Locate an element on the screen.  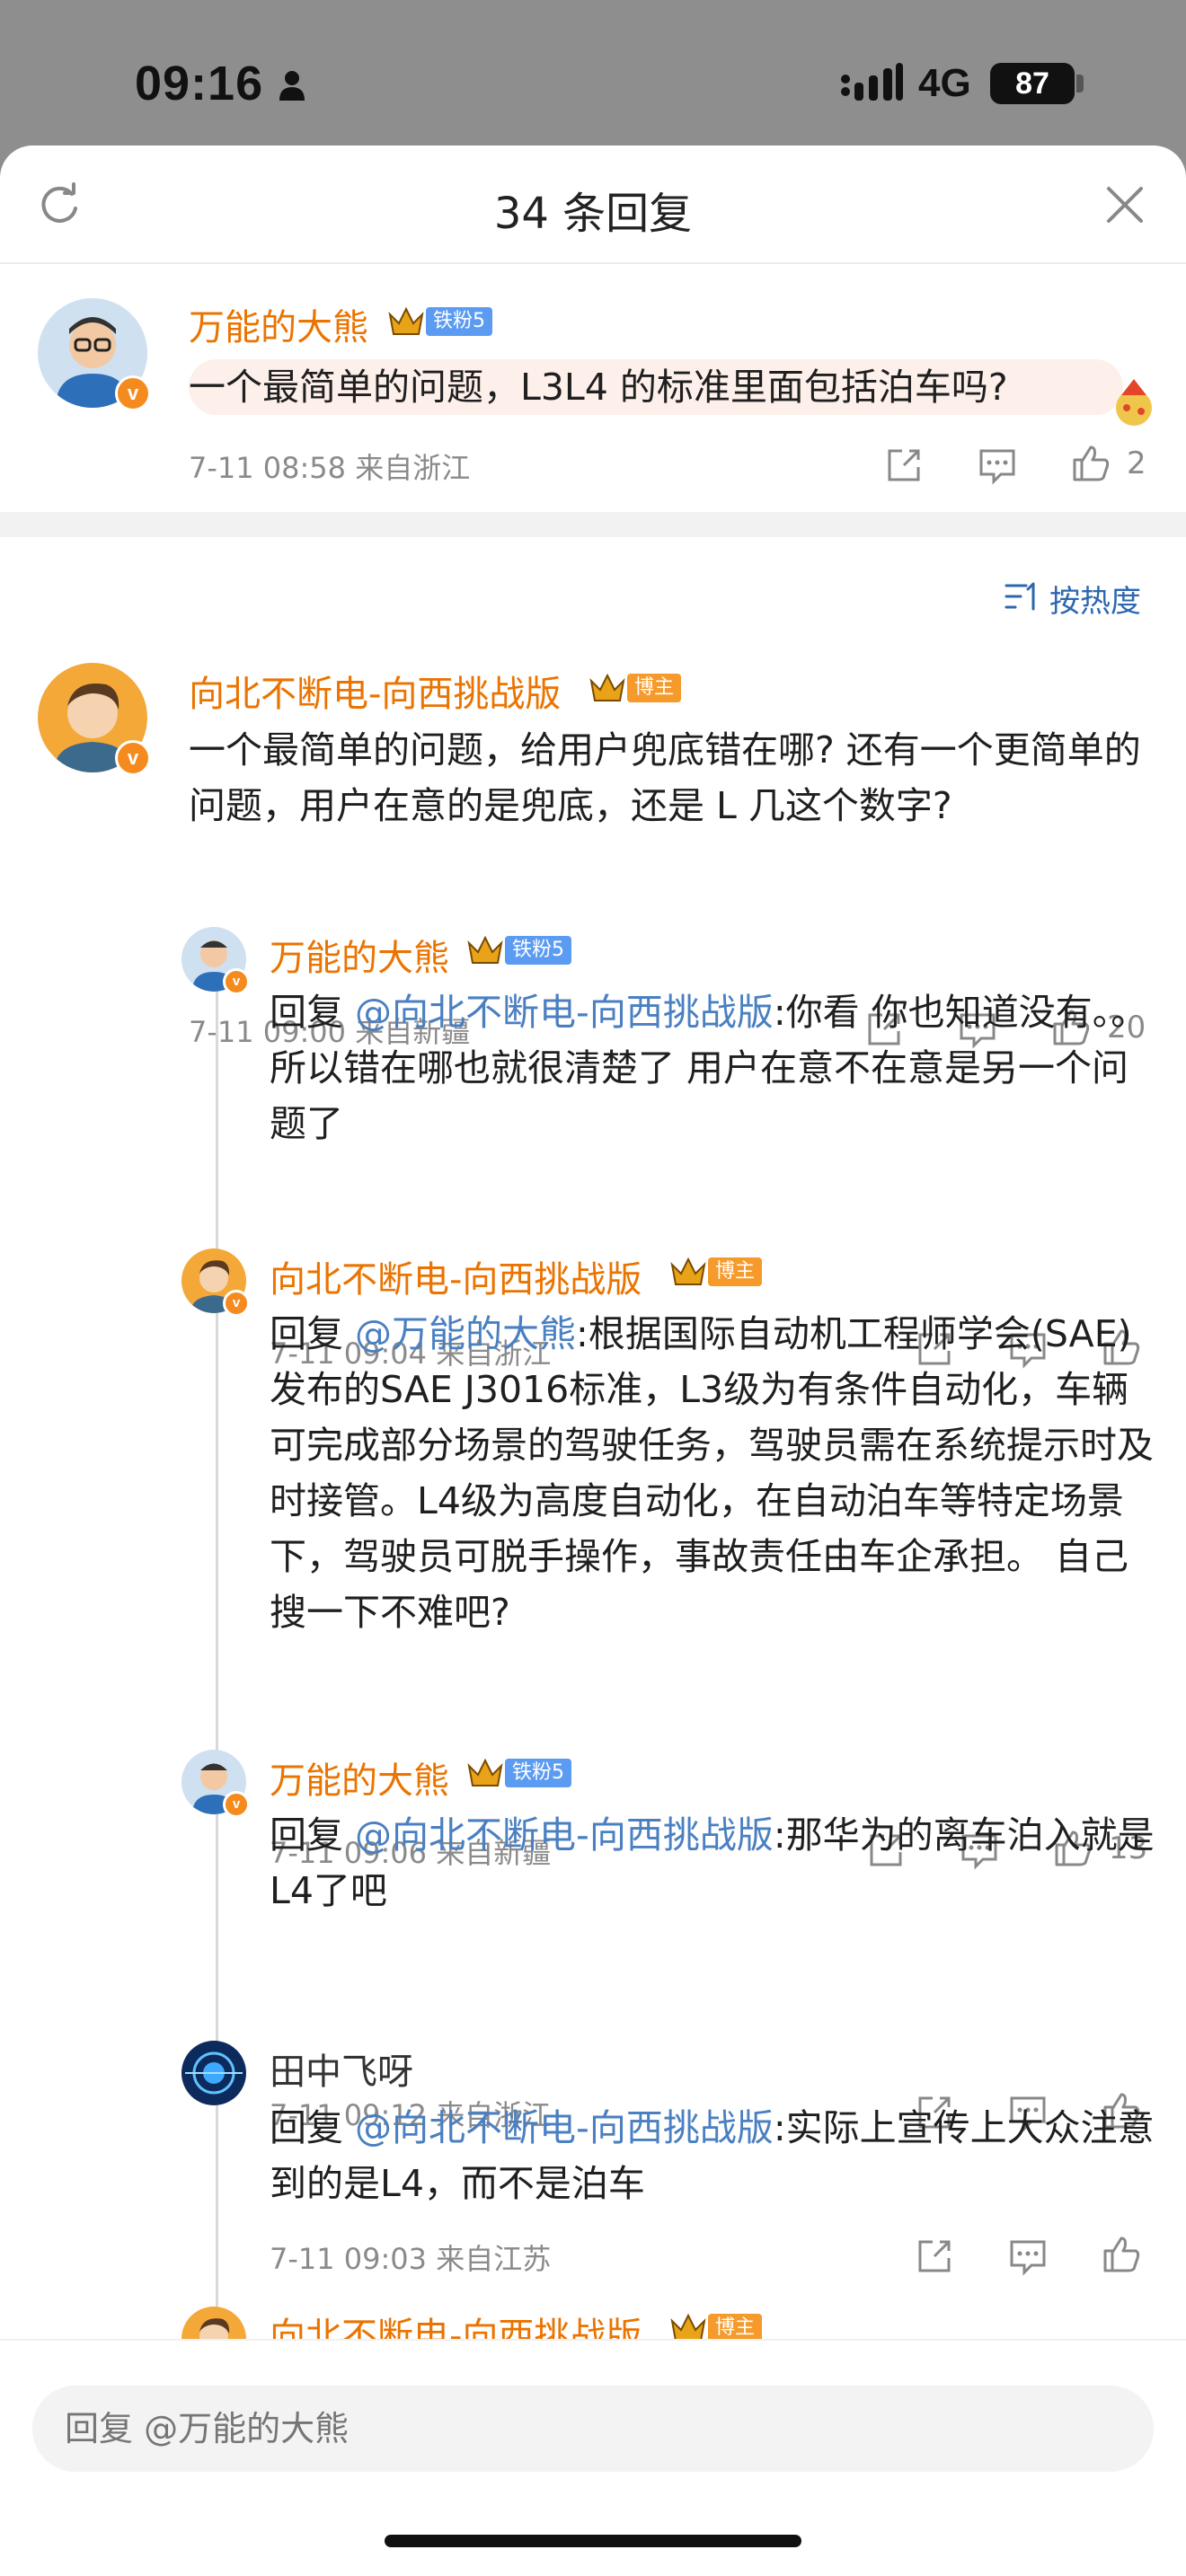
signal-icon is located at coordinates (872, 82).